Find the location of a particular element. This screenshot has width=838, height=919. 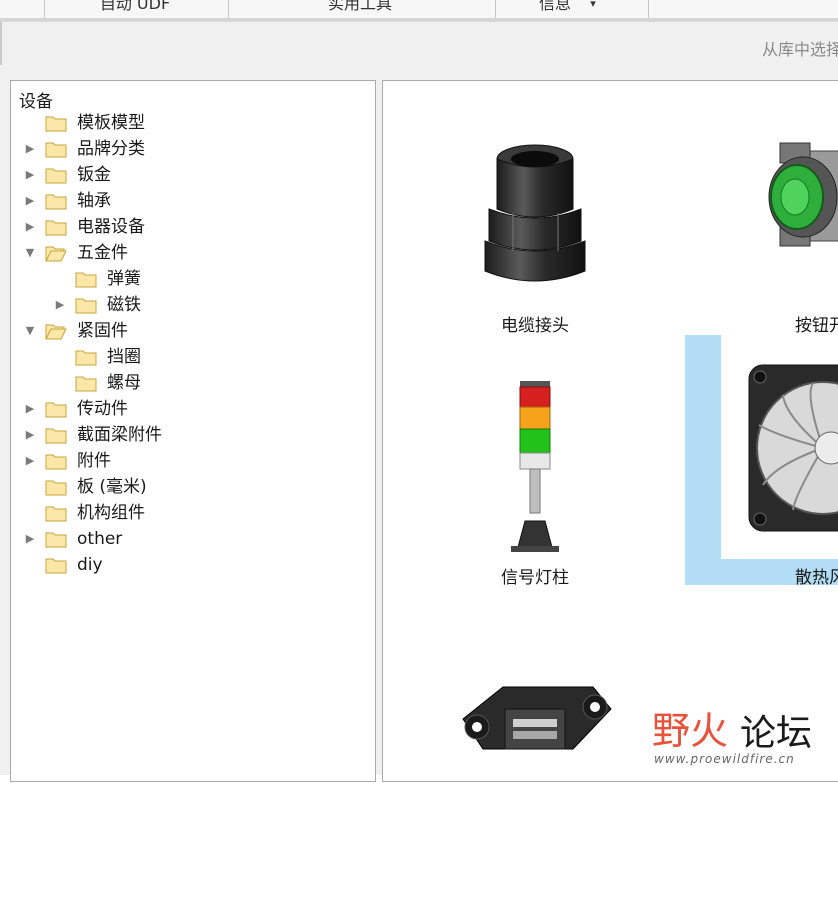

tree-item: ▶ 钣金 is located at coordinates (183, 175).